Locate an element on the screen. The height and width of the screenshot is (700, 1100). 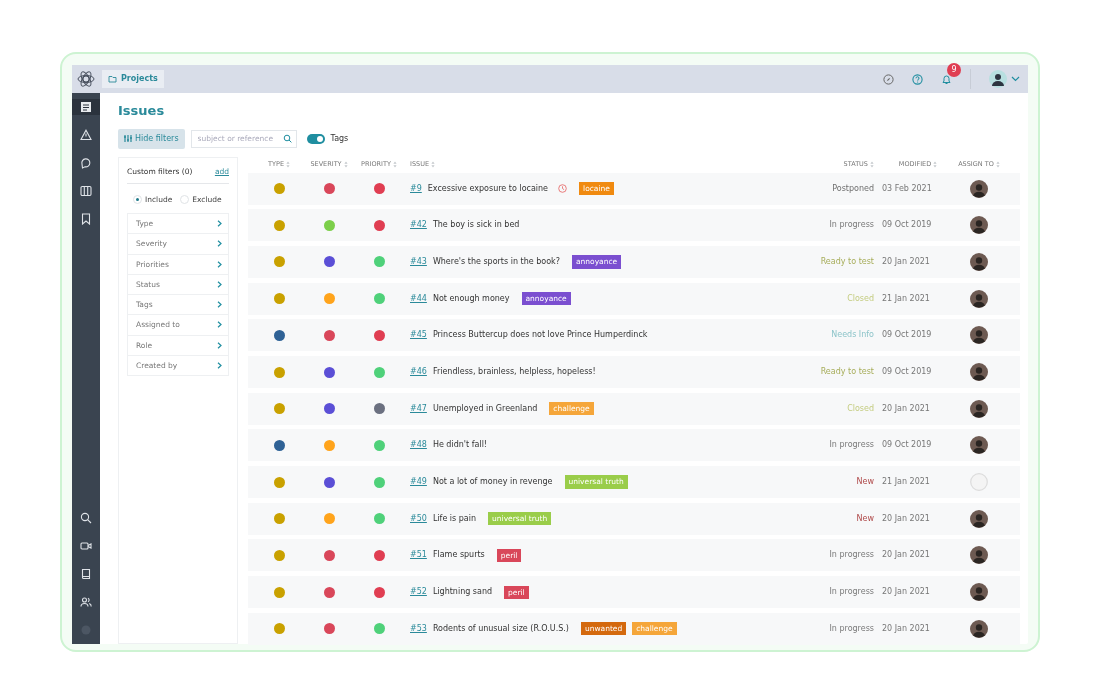
bookmark-icon is located at coordinates (86, 219).